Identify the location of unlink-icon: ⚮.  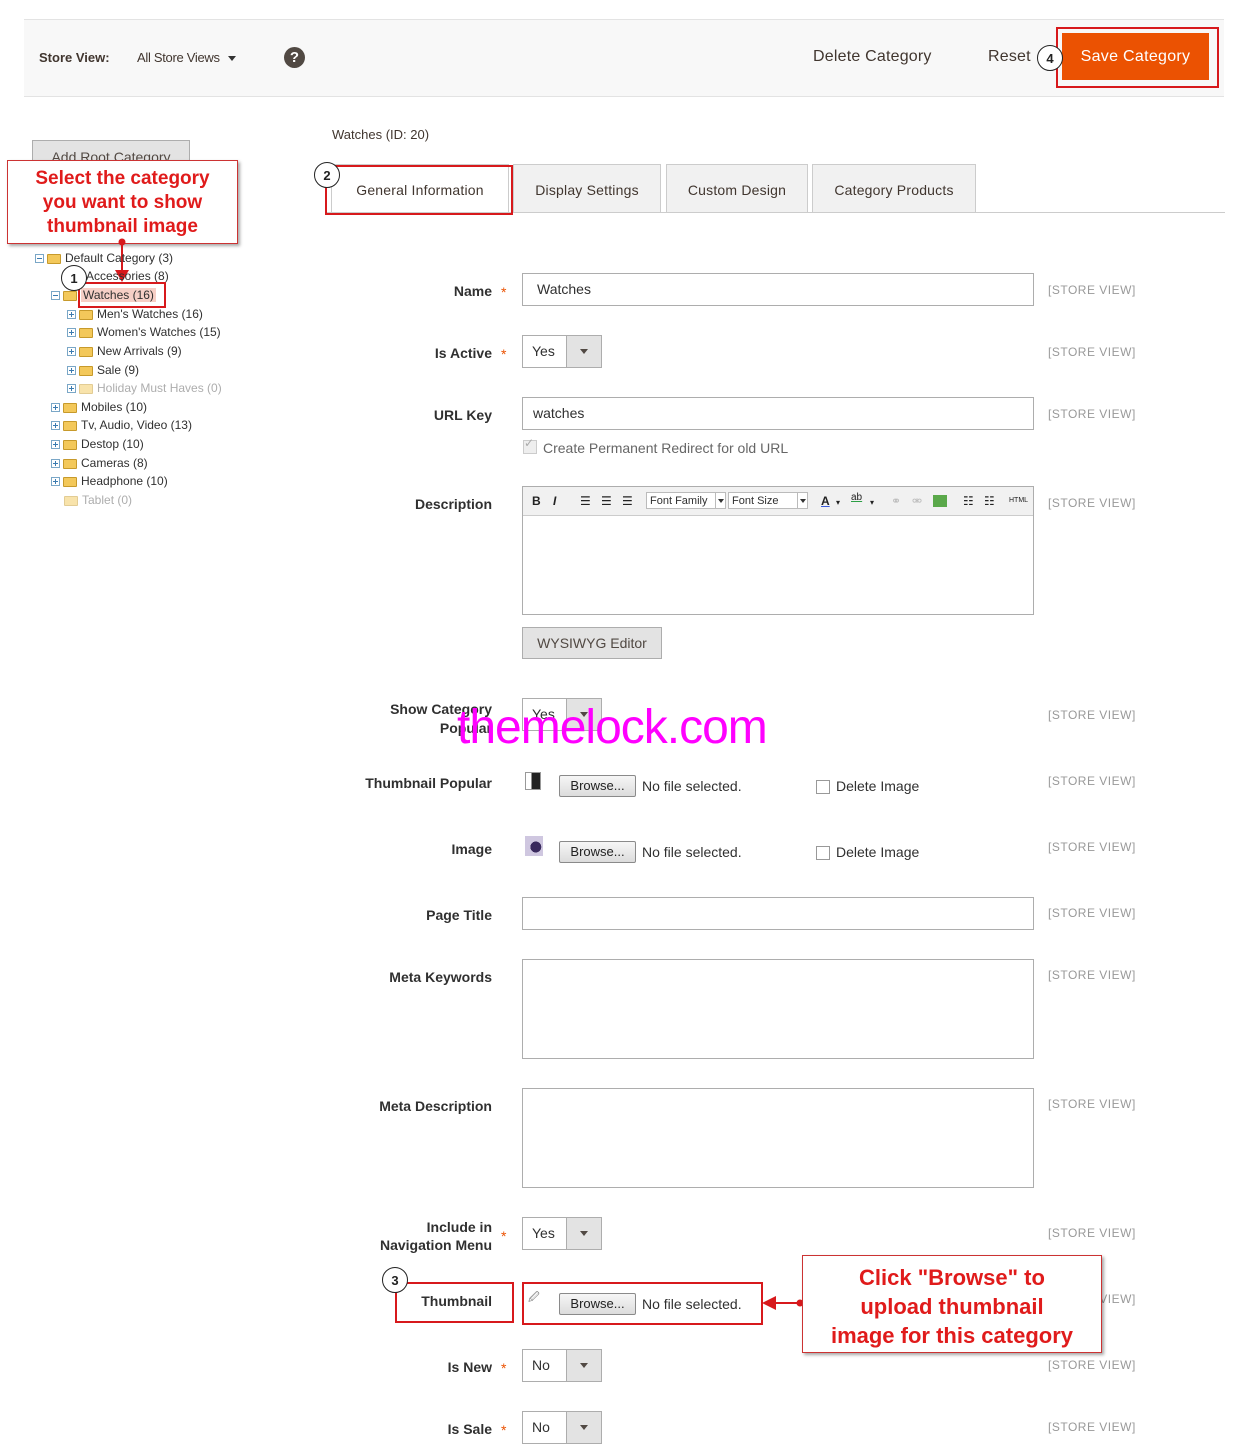
(917, 501).